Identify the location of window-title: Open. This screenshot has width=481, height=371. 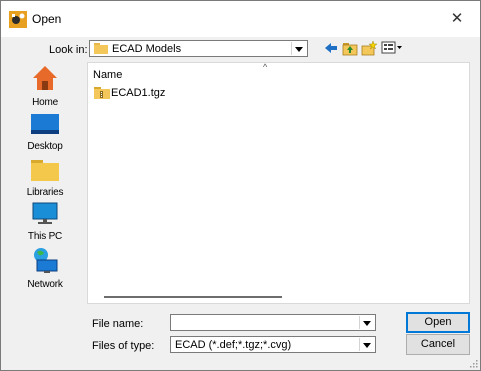
(47, 19).